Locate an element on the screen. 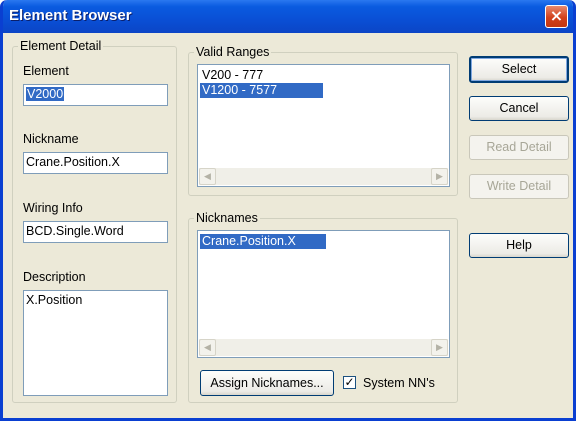  nickname-field: Crane.Position.X is located at coordinates (95, 163).